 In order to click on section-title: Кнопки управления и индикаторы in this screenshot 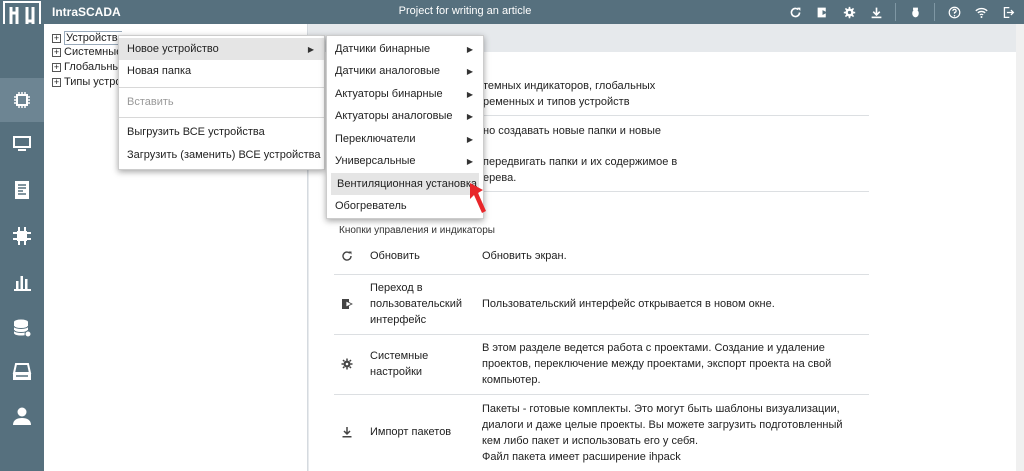, I will do `click(417, 230)`.